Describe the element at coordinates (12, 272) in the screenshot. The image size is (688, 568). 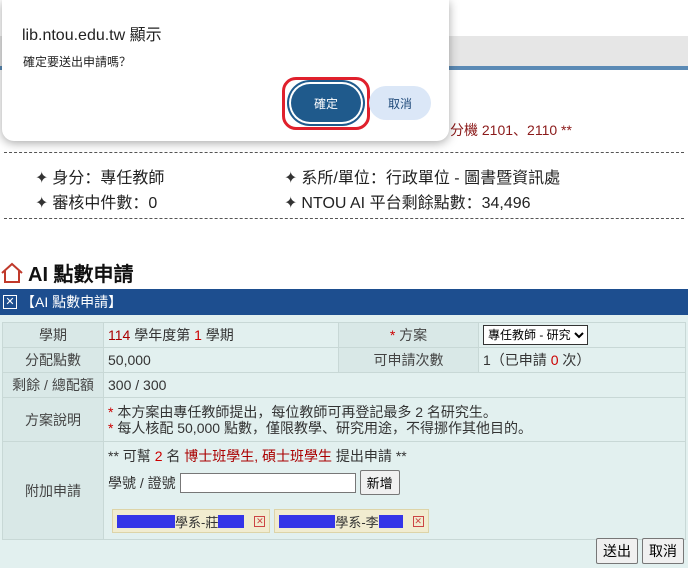
I see `home-icon` at that location.